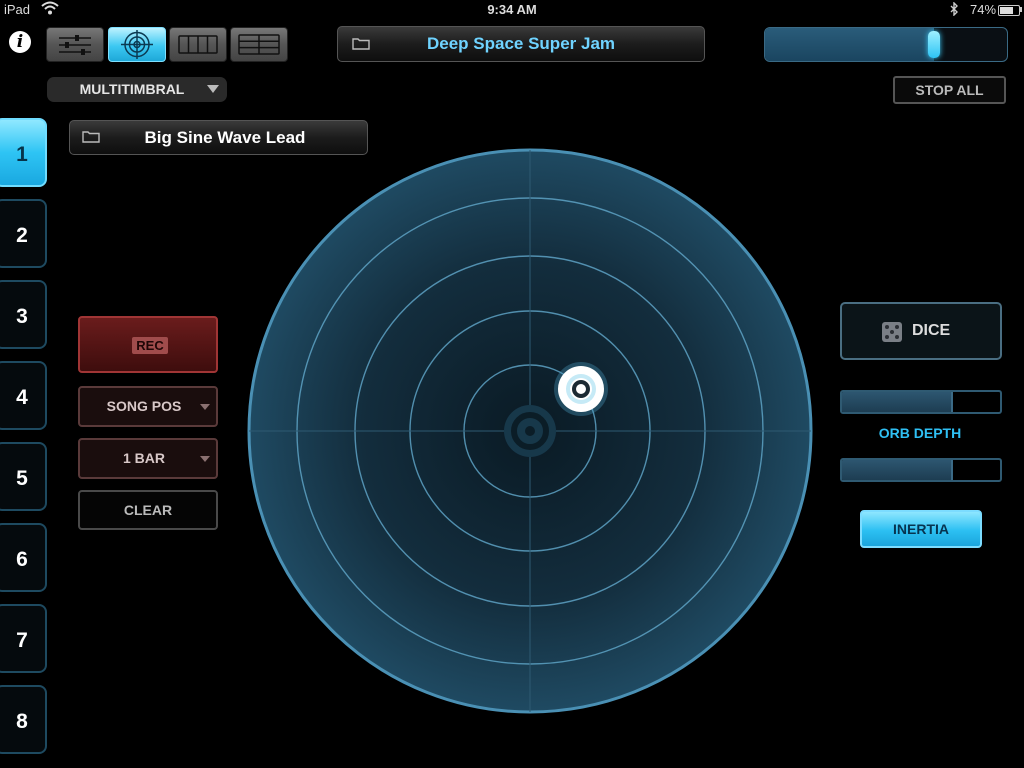 The width and height of the screenshot is (1024, 768). I want to click on orb-center-target, so click(530, 431).